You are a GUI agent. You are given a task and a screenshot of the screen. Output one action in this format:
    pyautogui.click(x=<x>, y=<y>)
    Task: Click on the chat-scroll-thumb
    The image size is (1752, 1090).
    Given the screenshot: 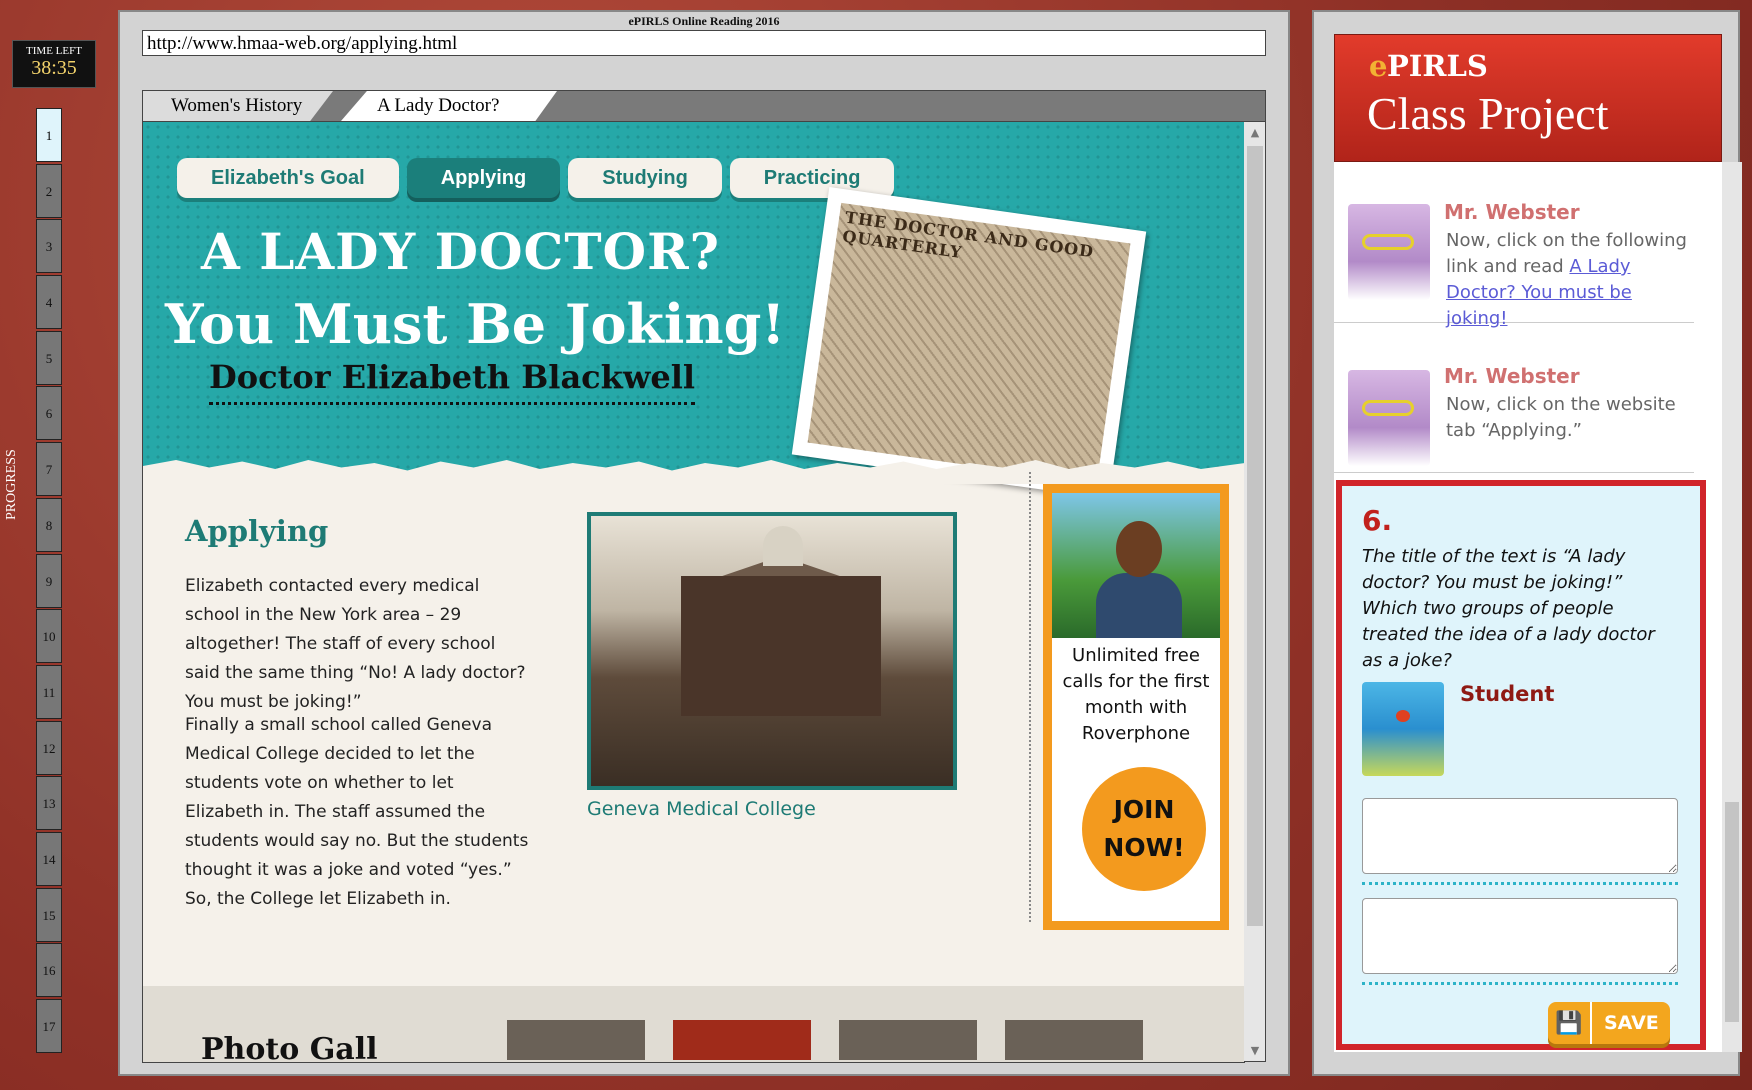 What is the action you would take?
    pyautogui.click(x=1732, y=912)
    